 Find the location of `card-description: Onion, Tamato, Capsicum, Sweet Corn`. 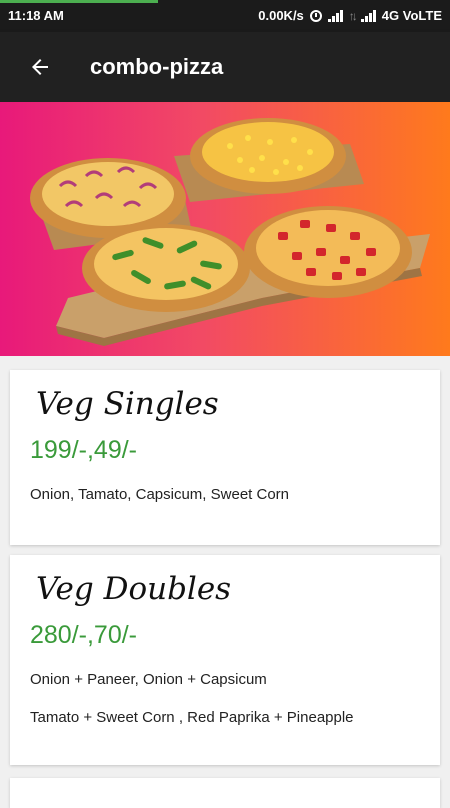

card-description: Onion, Tamato, Capsicum, Sweet Corn is located at coordinates (160, 494).